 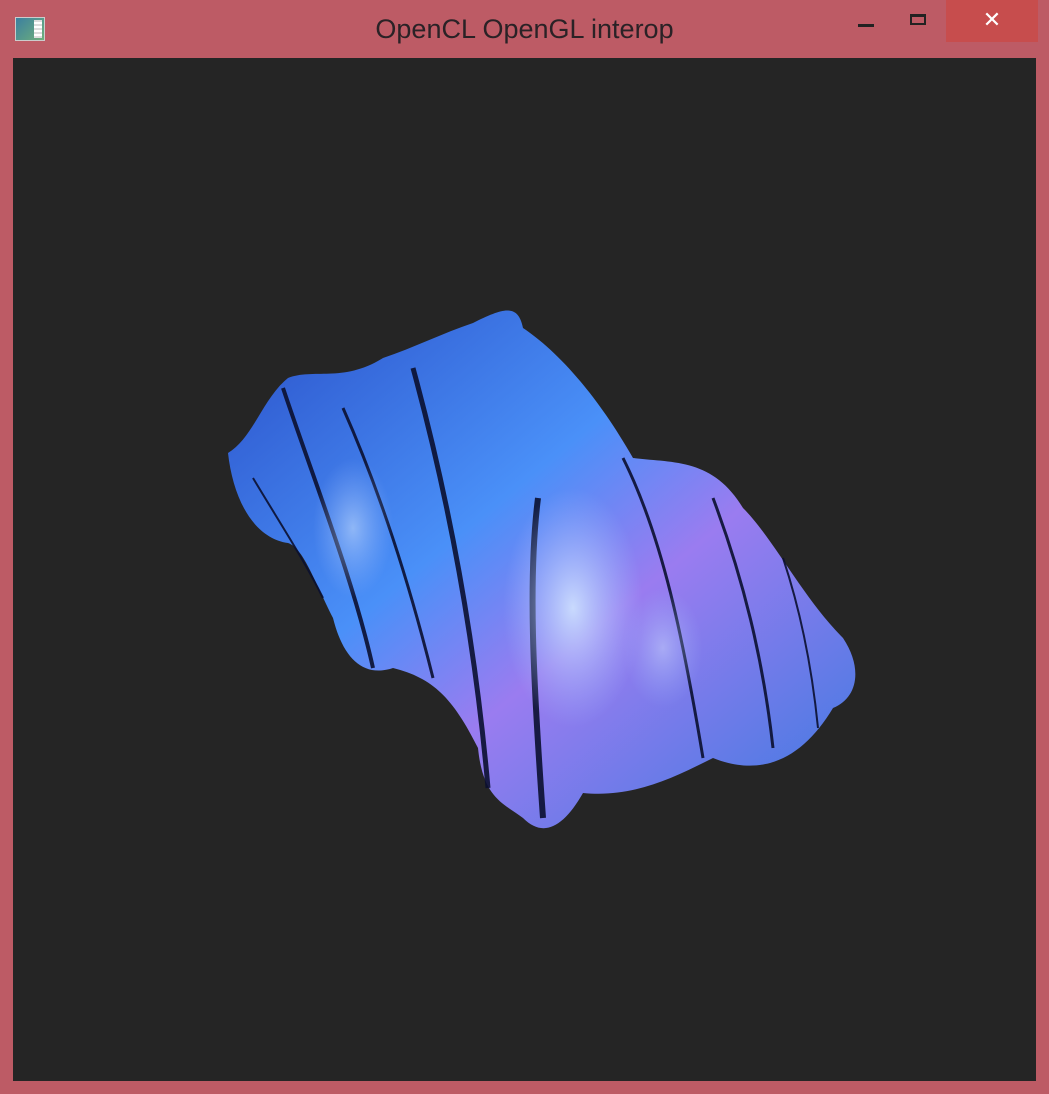 I want to click on minimize-button, so click(x=866, y=21).